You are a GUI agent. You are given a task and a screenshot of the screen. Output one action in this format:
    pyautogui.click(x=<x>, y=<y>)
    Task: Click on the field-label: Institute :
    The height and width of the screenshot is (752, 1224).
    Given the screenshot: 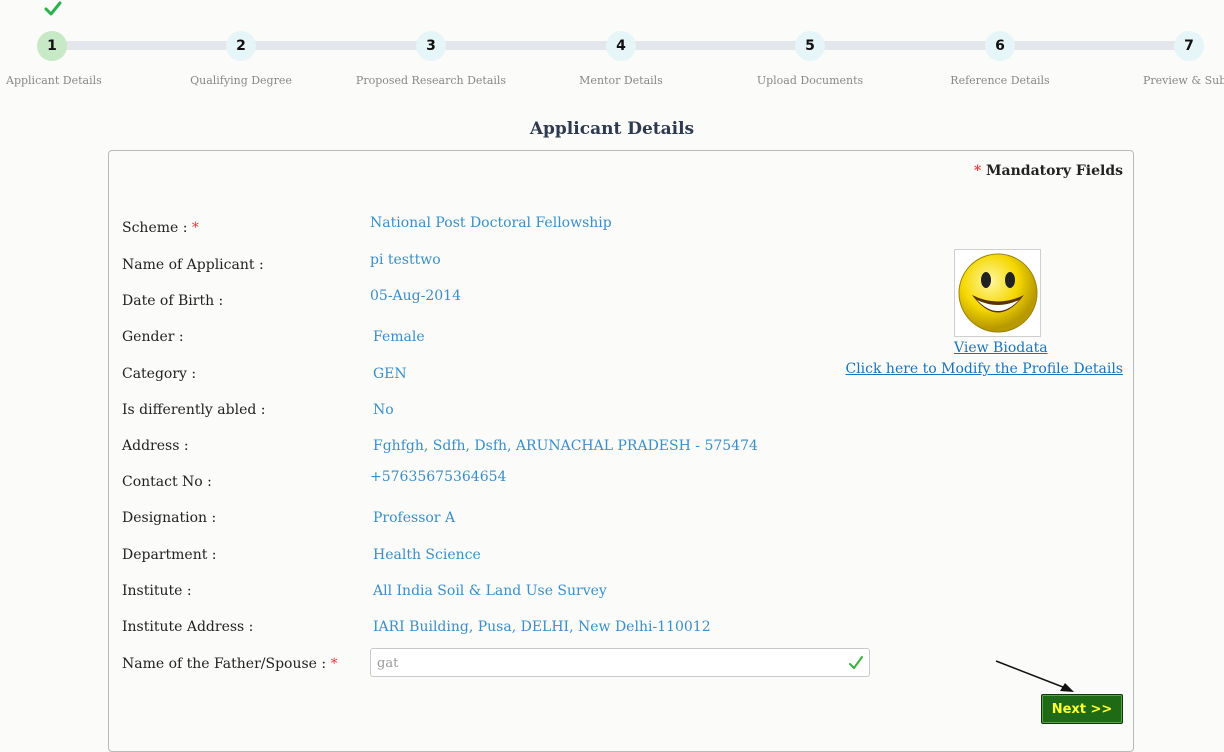 What is the action you would take?
    pyautogui.click(x=157, y=591)
    